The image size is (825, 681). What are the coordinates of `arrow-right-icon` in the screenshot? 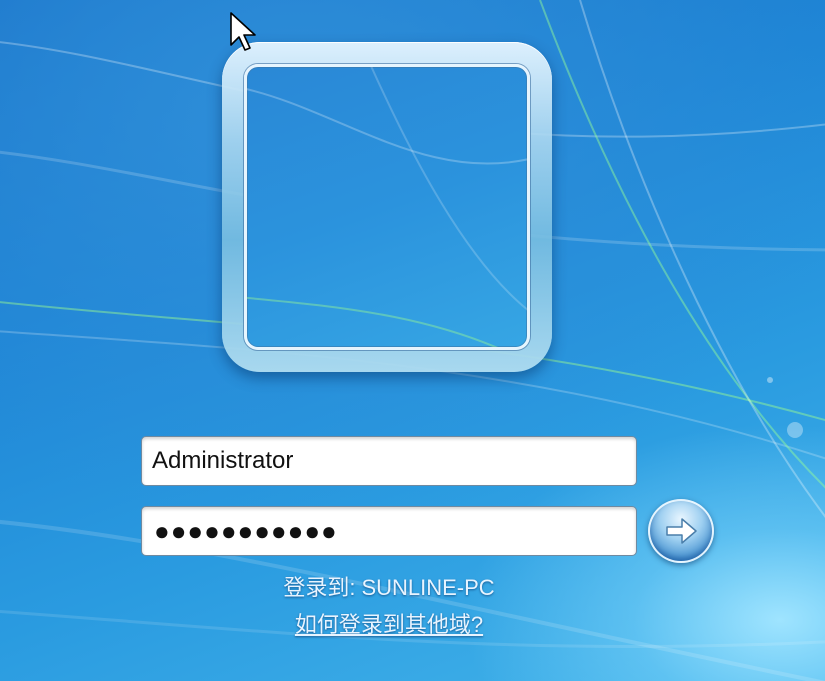 It's located at (681, 531).